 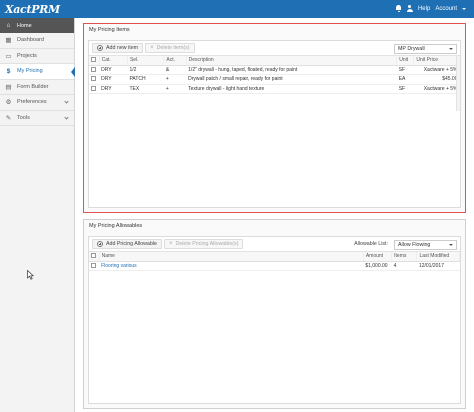 I want to click on sidebar-item-projects: ▭ Projects, so click(x=37, y=56).